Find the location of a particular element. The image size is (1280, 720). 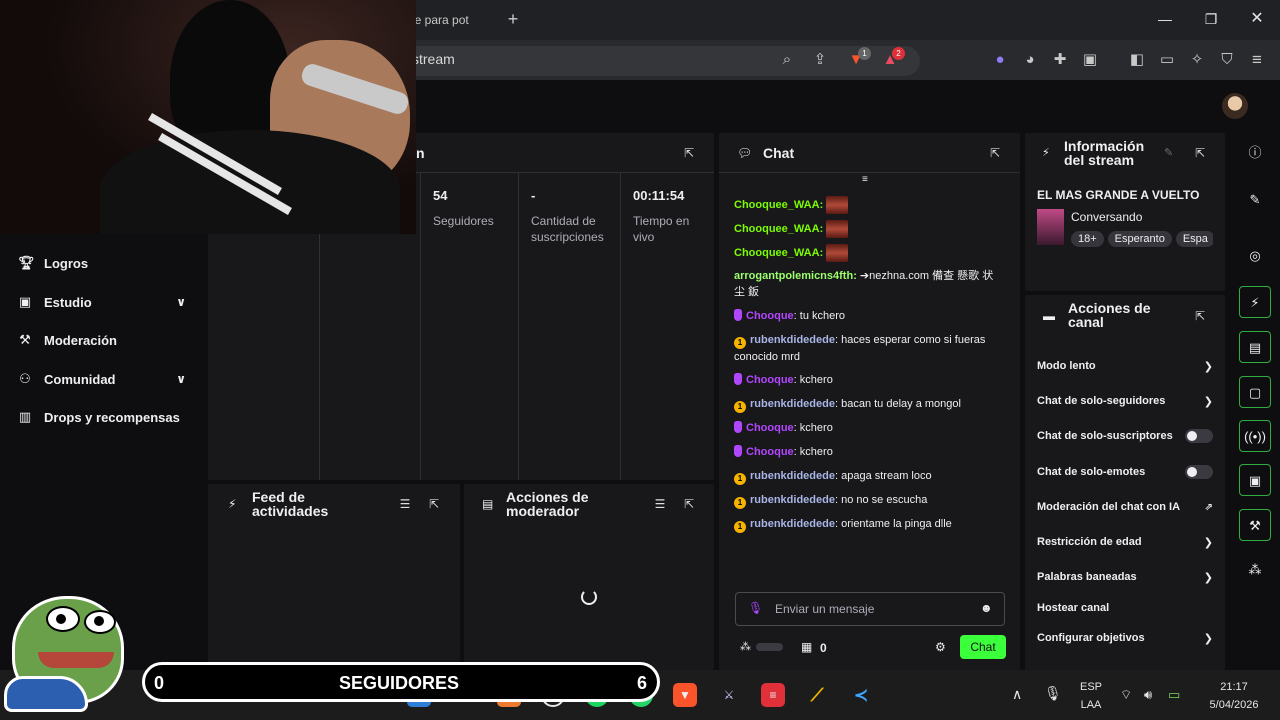

battery-icon: ▭ is located at coordinates (1174, 695).